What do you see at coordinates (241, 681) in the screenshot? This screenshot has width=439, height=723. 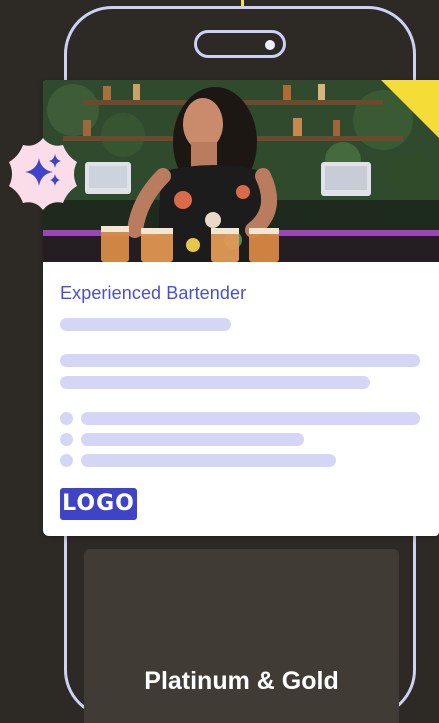 I see `tier-label: Platinum & Gold` at bounding box center [241, 681].